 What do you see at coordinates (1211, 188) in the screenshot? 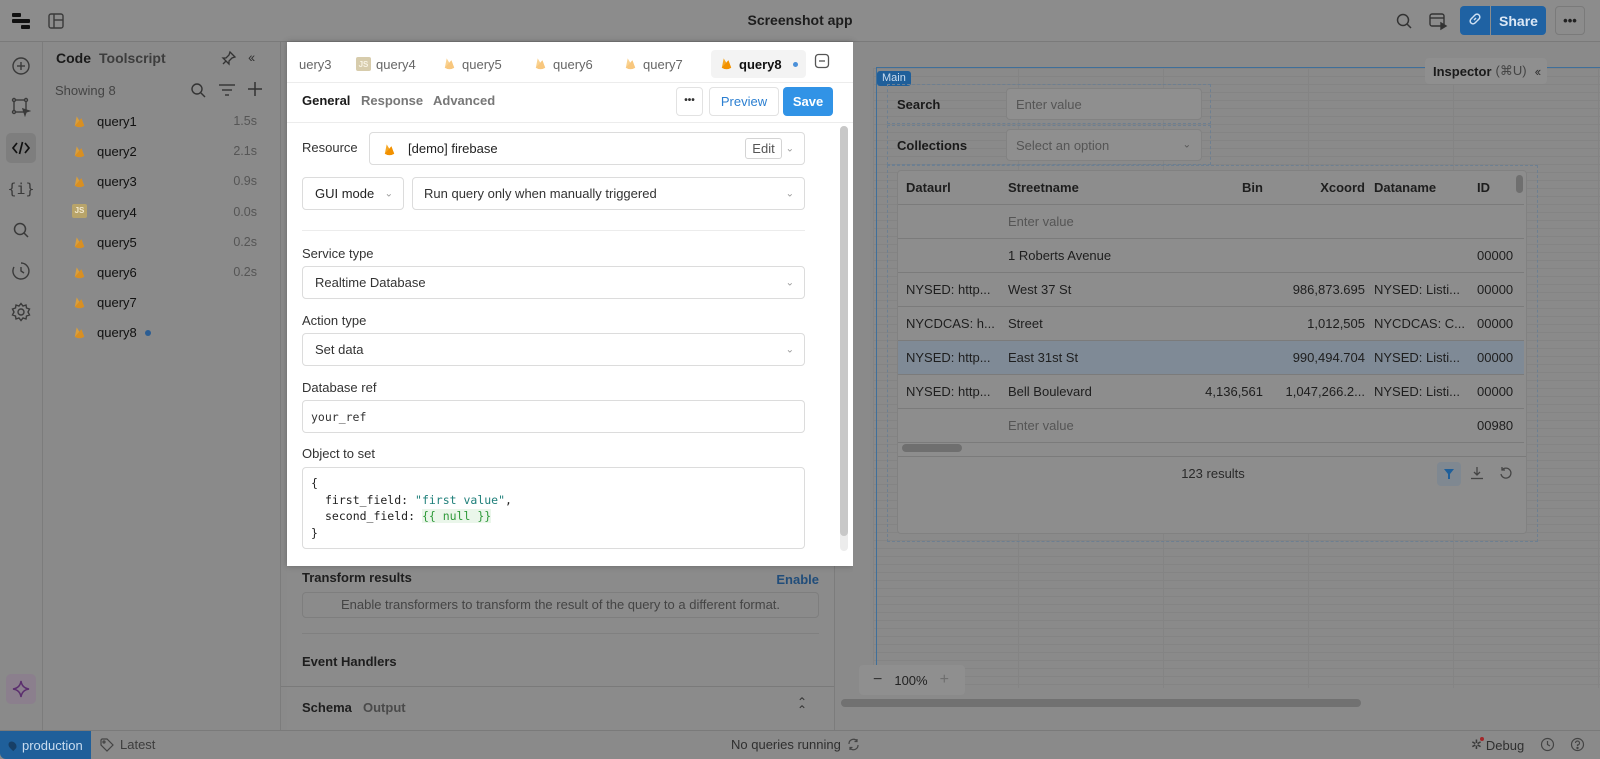
I see `table-header: Dataurl Streetname Bin Xcoord Dataname ID` at bounding box center [1211, 188].